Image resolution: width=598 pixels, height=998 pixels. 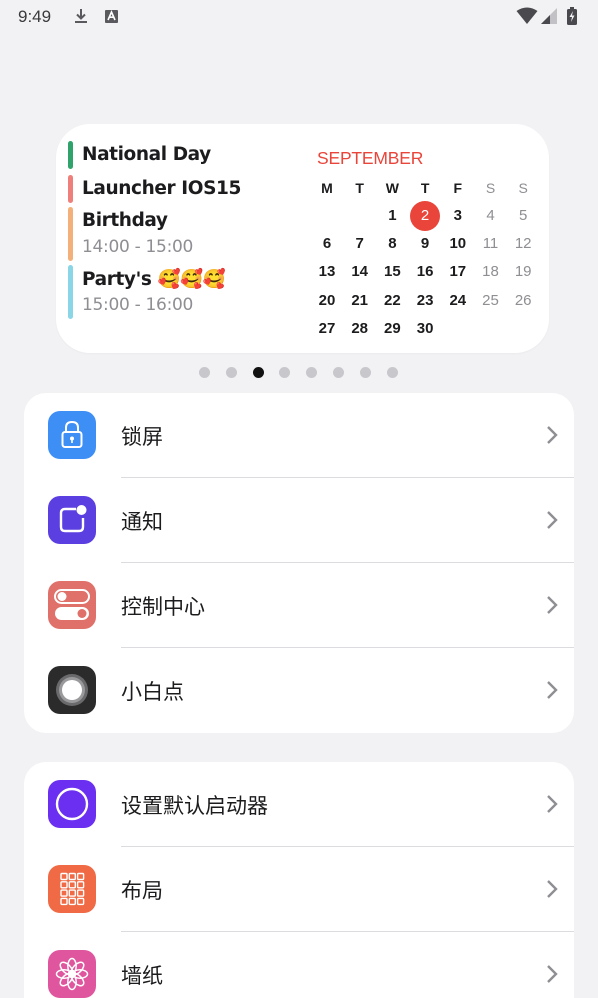 I want to click on calendar-today: 2, so click(x=425, y=216).